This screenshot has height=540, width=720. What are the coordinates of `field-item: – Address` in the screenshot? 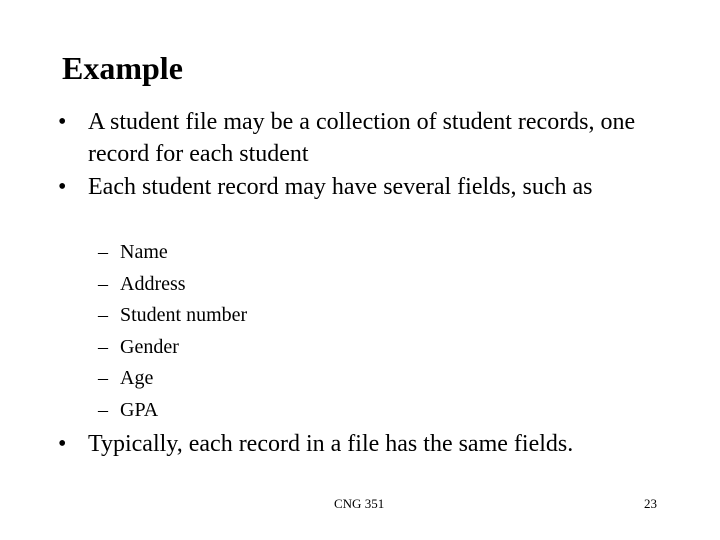 It's located at (172, 285).